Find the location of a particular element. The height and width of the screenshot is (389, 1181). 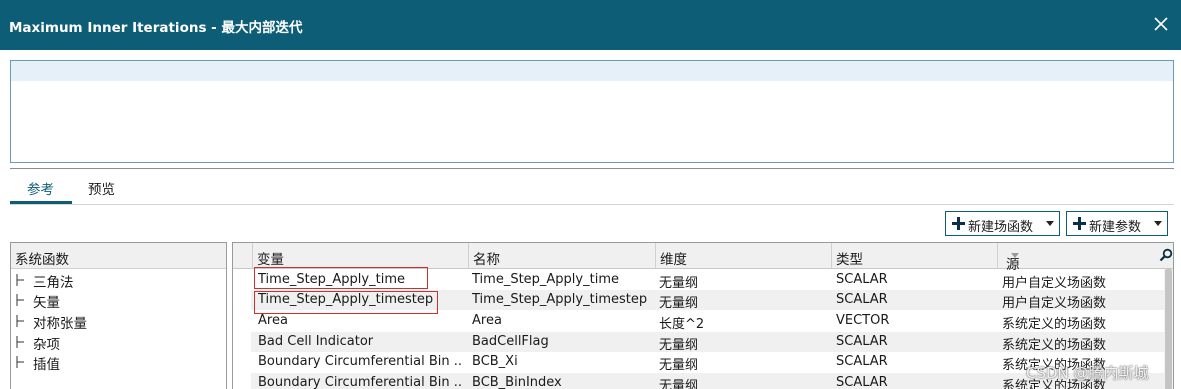

divider is located at coordinates (592, 168).